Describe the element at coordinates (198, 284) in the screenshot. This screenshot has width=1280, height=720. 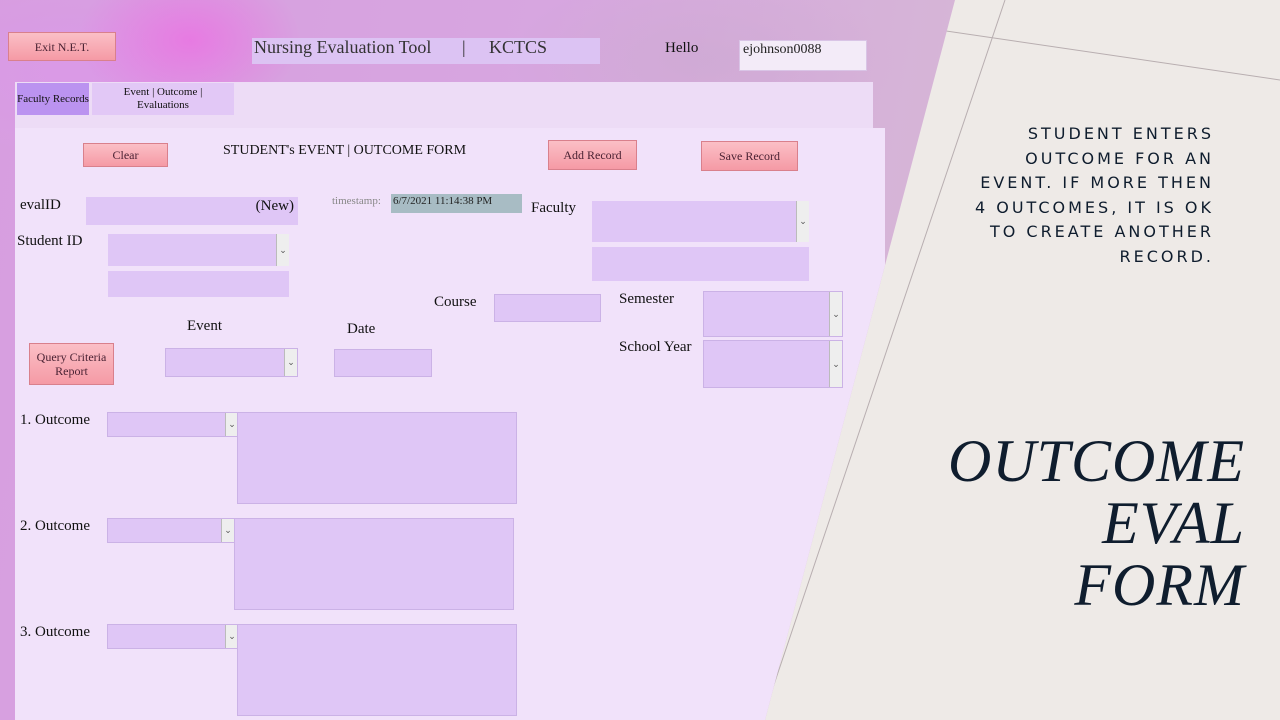
I see `student-name-field` at that location.